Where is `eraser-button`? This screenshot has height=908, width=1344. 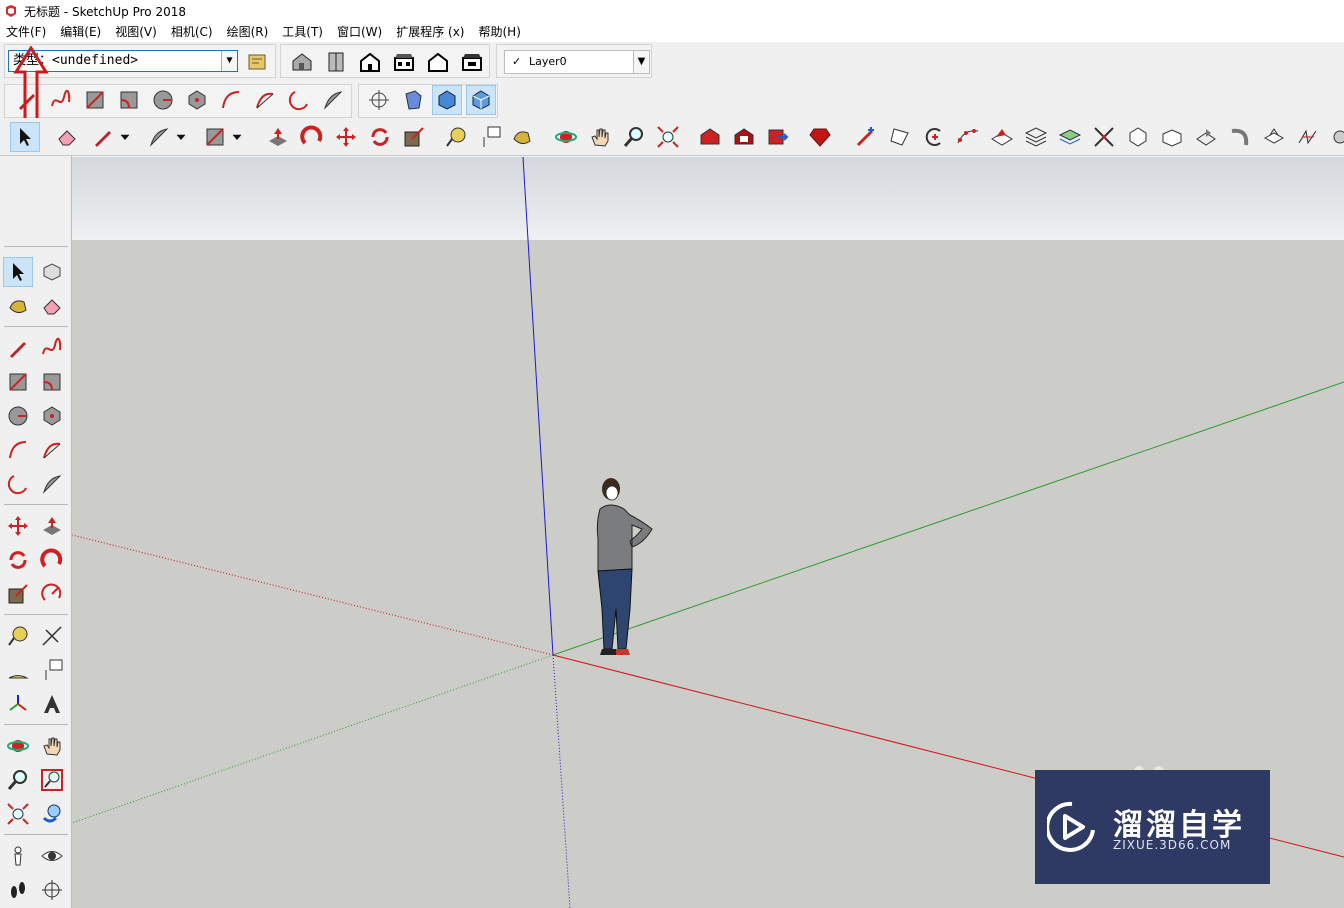
eraser-button is located at coordinates (67, 137).